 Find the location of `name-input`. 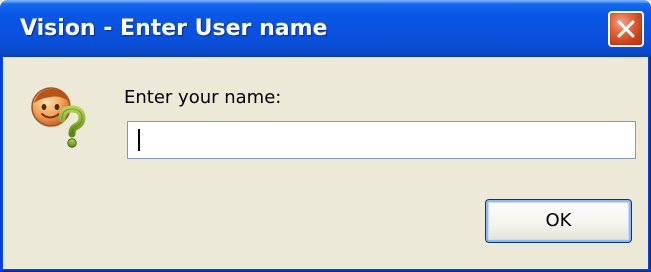

name-input is located at coordinates (381, 140).